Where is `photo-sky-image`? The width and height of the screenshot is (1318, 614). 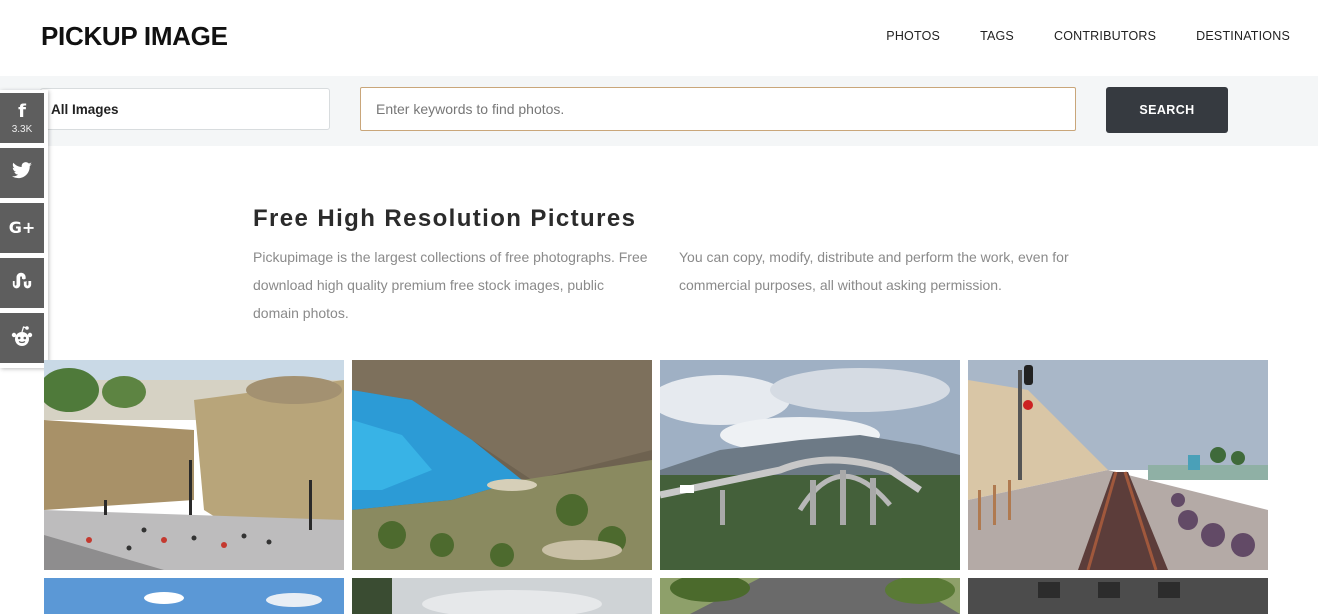
photo-sky-image is located at coordinates (194, 596).